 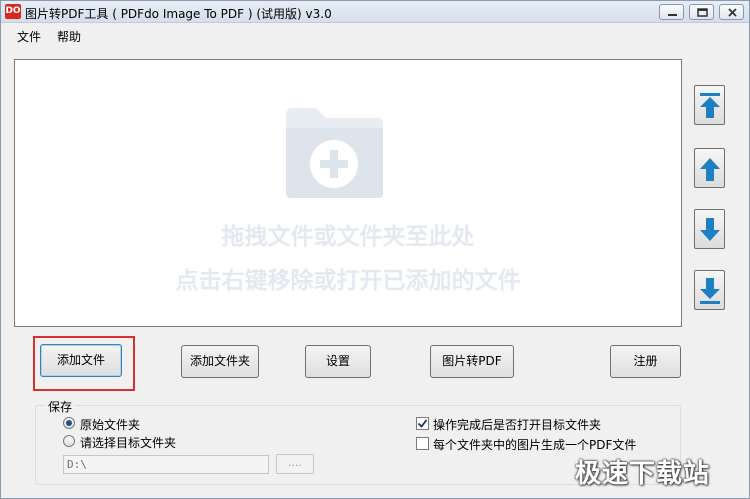 What do you see at coordinates (69, 423) in the screenshot?
I see `radio-original-folder` at bounding box center [69, 423].